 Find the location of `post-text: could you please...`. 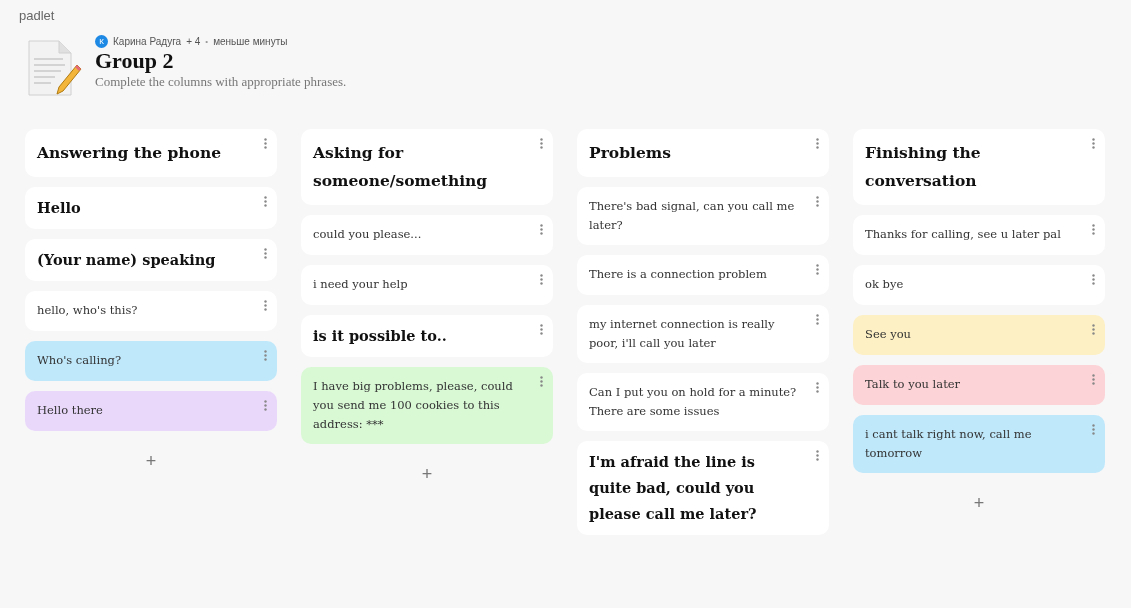

post-text: could you please... is located at coordinates (367, 234).